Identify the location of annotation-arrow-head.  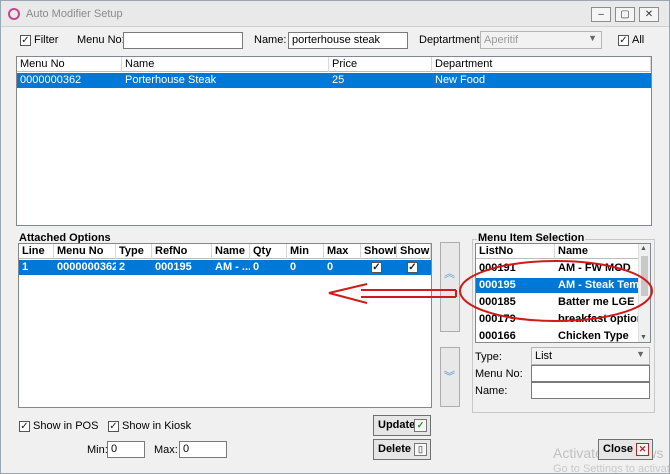
(348, 293).